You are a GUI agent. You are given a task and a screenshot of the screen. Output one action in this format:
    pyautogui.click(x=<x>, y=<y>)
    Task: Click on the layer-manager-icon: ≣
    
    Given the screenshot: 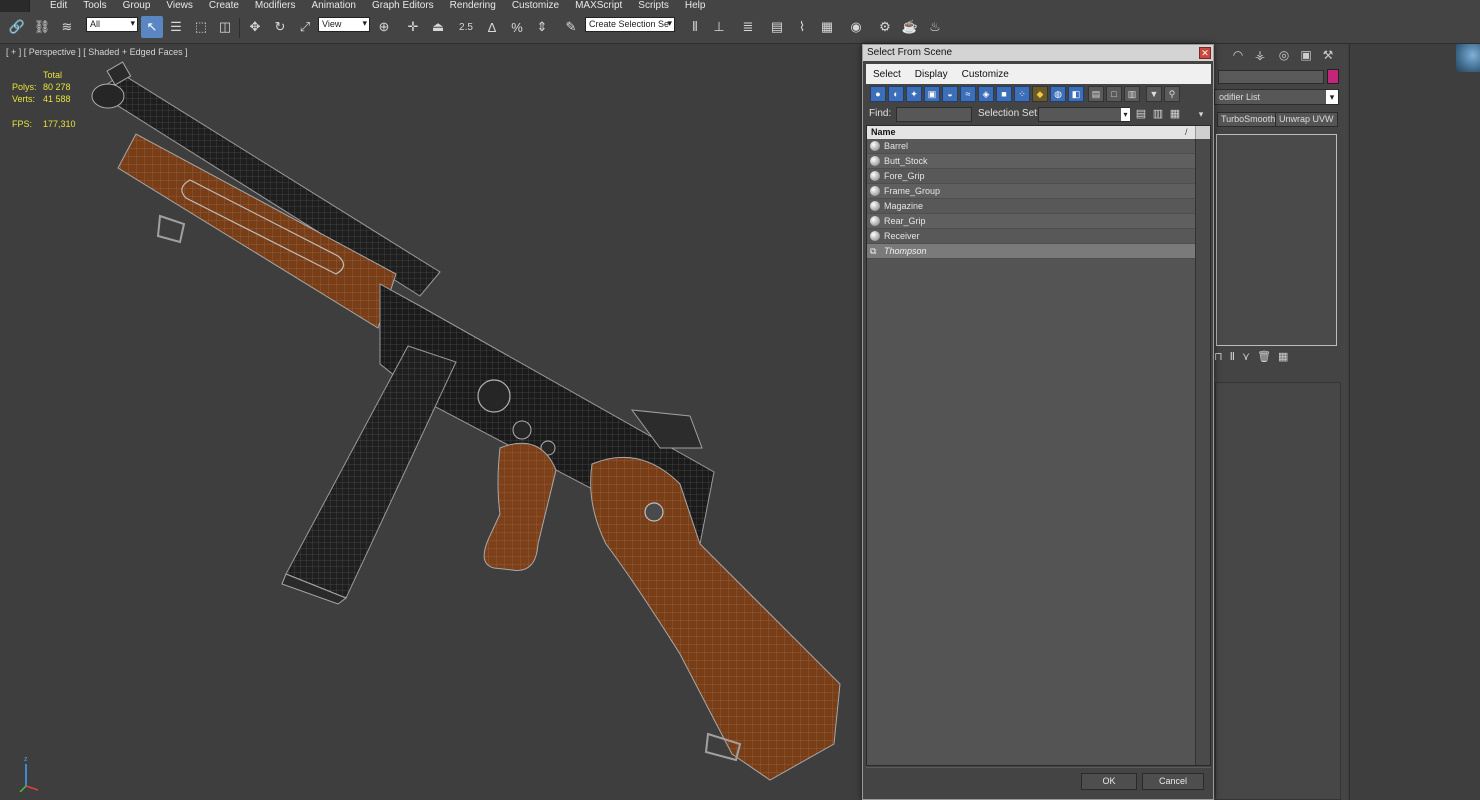 What is the action you would take?
    pyautogui.click(x=748, y=27)
    